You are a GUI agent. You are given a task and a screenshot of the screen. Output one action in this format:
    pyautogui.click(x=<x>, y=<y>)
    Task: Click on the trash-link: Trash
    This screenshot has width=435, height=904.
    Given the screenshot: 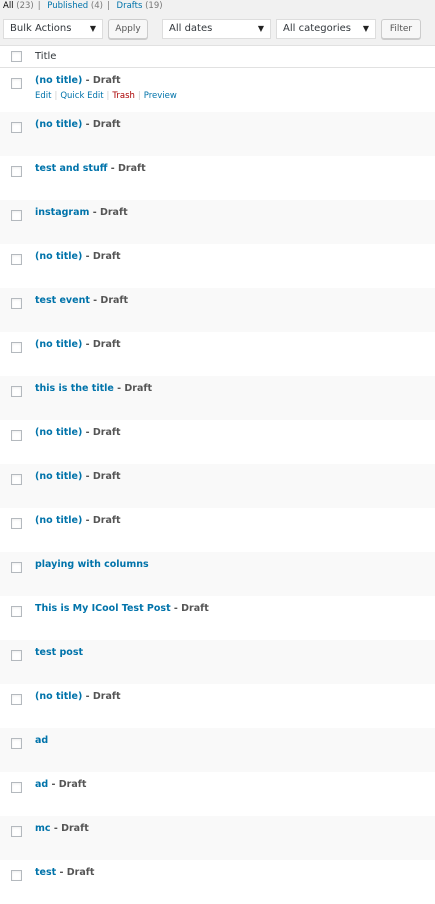 What is the action you would take?
    pyautogui.click(x=123, y=96)
    